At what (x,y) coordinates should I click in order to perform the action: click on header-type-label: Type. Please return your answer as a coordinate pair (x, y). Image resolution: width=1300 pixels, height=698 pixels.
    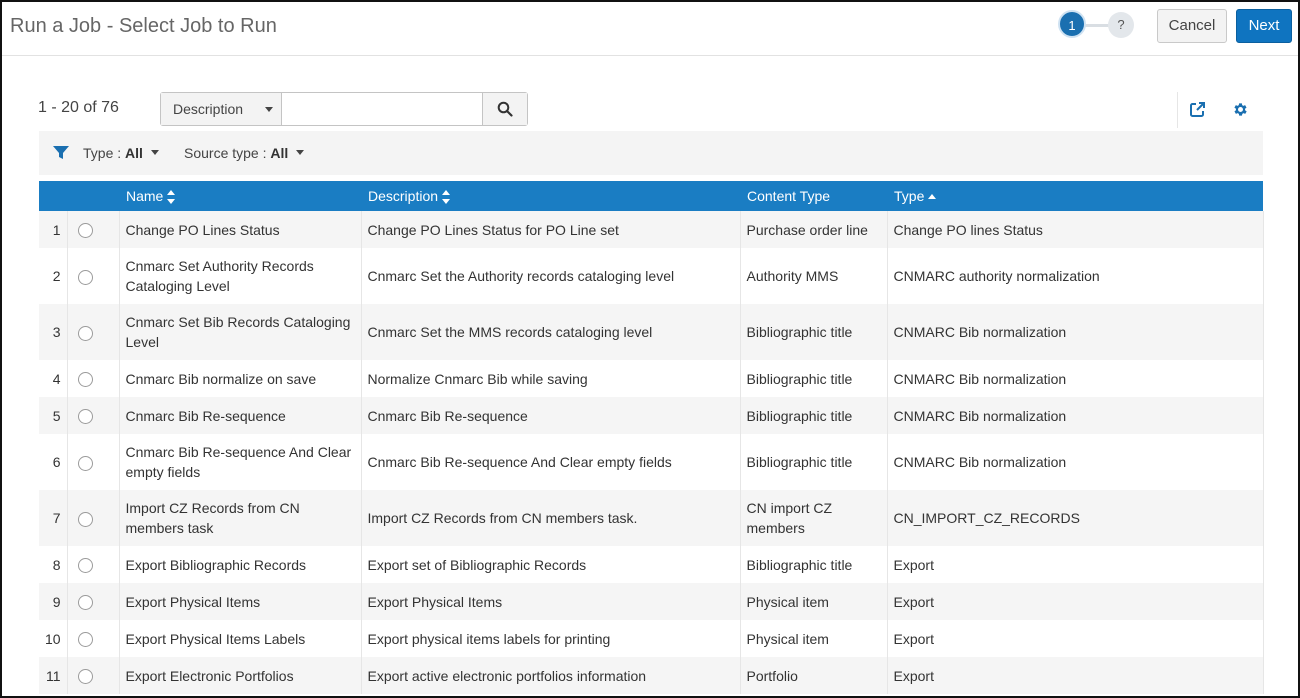
    Looking at the image, I should click on (909, 196).